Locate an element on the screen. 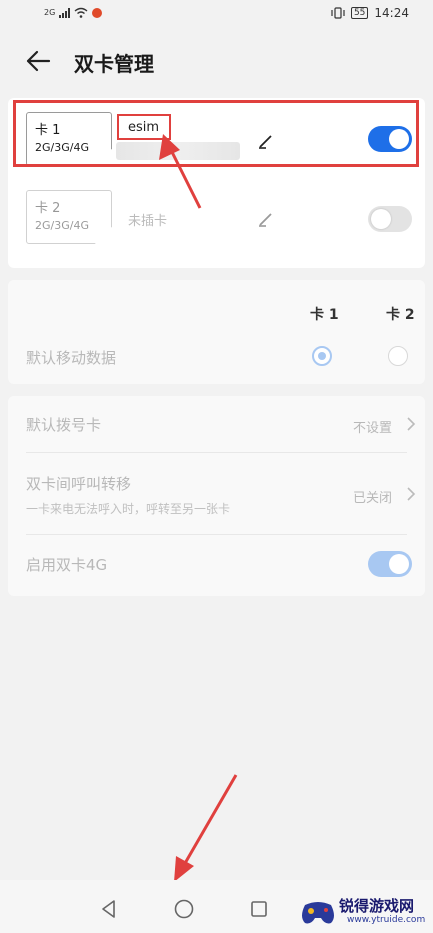 This screenshot has height=933, width=433. annotation-box-sim1-row is located at coordinates (216, 133).